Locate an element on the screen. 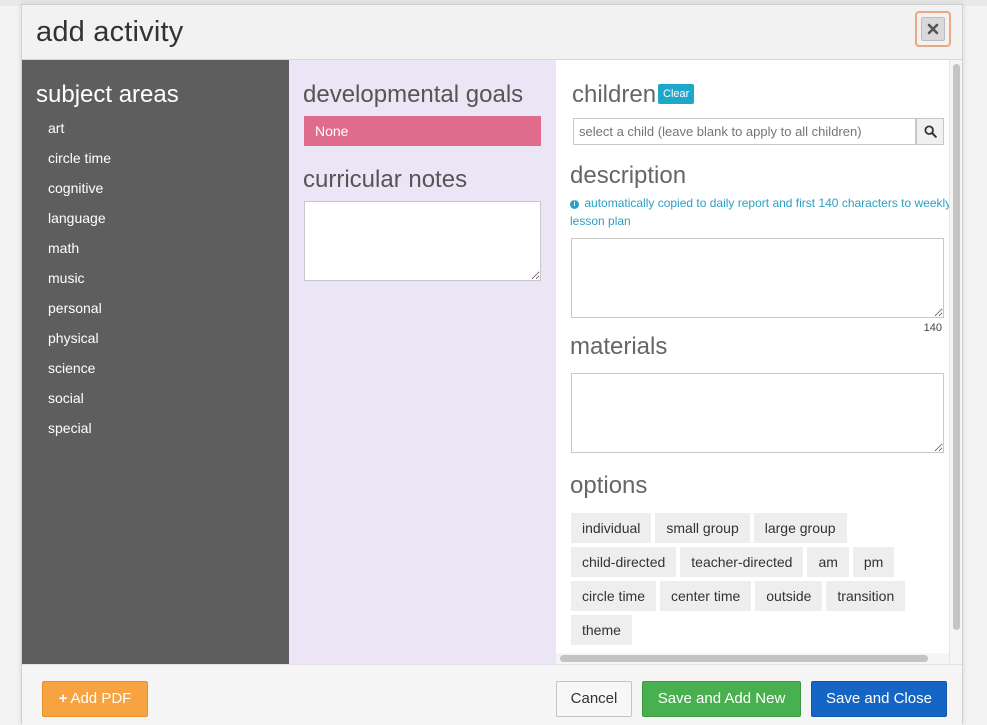 The image size is (987, 725). horizontal-scrollbar-thumb is located at coordinates (744, 658).